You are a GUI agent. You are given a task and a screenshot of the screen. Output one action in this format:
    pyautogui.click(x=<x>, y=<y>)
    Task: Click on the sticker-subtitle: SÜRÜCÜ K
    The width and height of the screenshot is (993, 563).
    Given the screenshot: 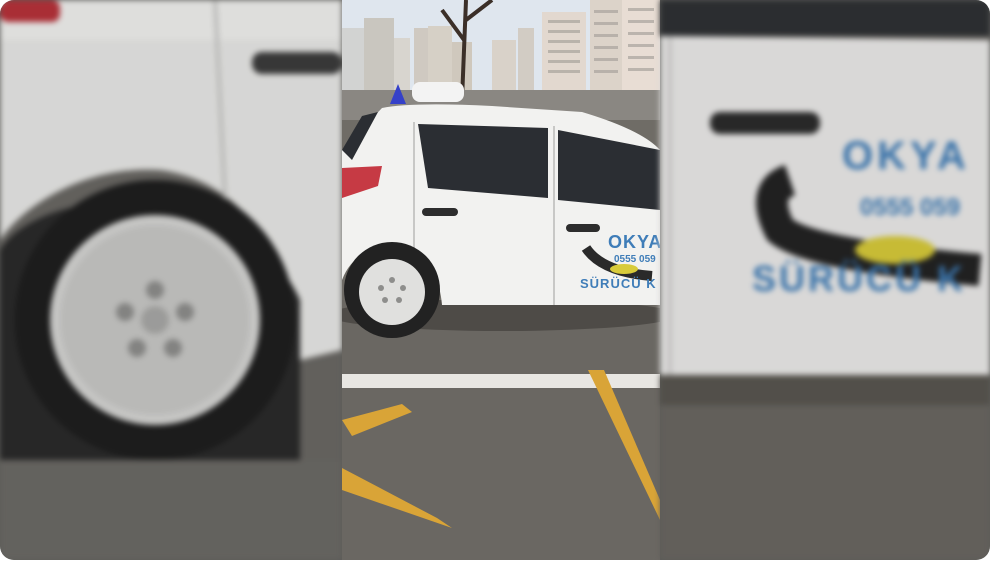 What is the action you would take?
    pyautogui.click(x=618, y=283)
    